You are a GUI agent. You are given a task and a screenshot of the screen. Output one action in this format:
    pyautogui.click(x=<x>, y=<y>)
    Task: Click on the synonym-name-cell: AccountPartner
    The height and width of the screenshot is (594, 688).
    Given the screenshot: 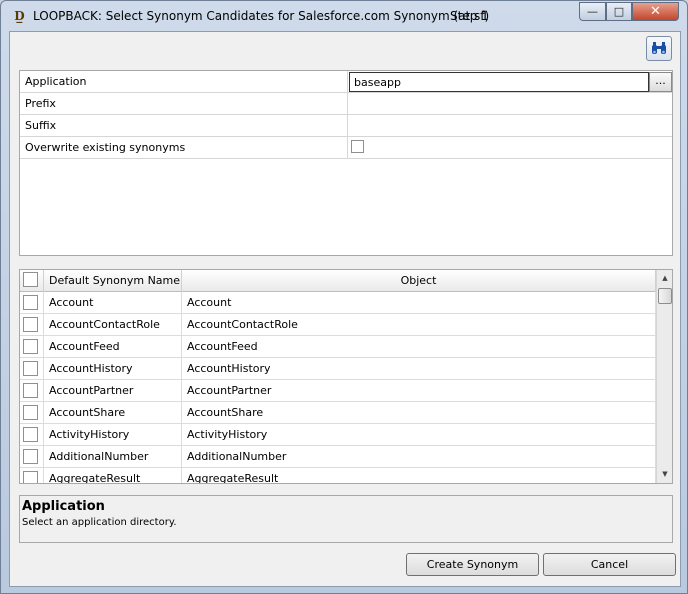 What is the action you would take?
    pyautogui.click(x=113, y=391)
    